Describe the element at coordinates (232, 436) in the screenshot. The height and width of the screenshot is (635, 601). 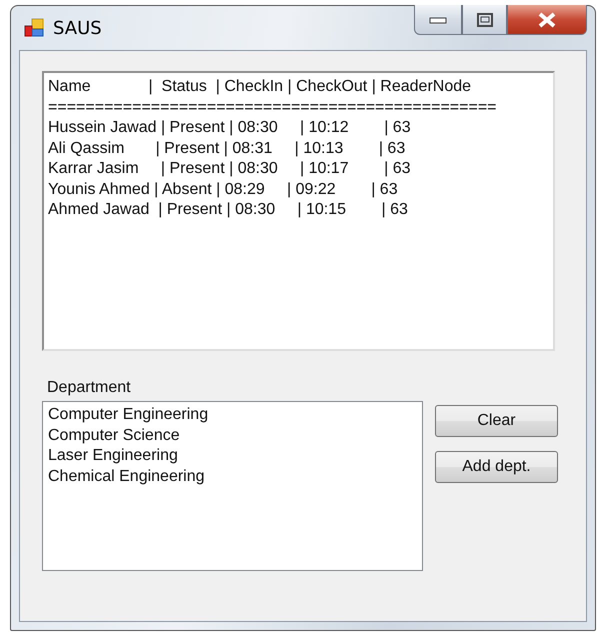
I see `department-item: Computer Science` at that location.